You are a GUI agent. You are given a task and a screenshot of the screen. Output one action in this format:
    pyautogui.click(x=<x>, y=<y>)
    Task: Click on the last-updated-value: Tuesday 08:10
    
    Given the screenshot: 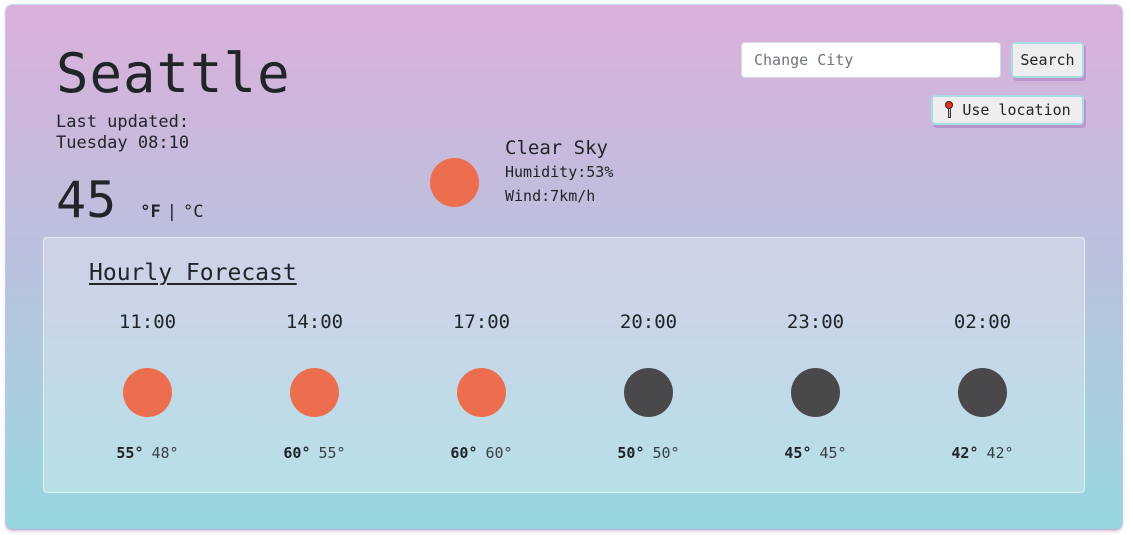 What is the action you would take?
    pyautogui.click(x=123, y=143)
    